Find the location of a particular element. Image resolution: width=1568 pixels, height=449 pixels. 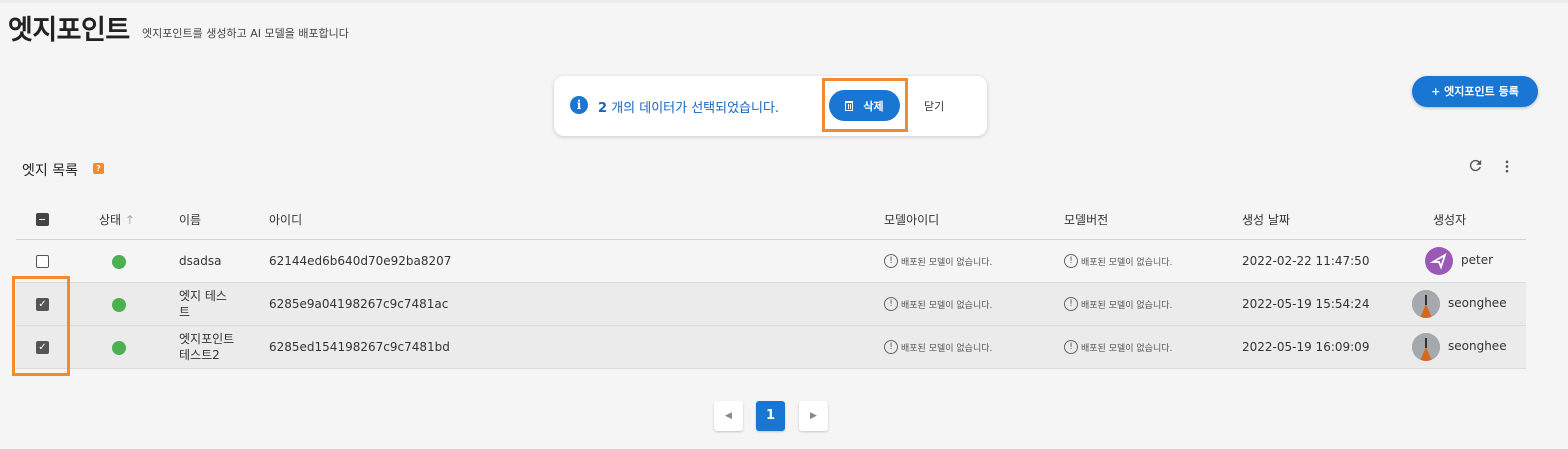

row-name-line1: dsadsa is located at coordinates (200, 261).